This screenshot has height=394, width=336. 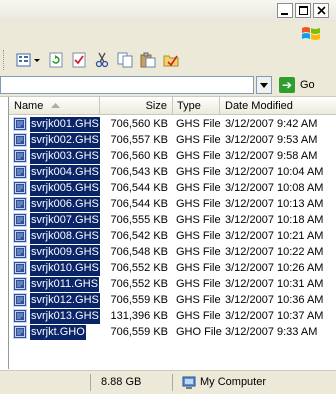 I want to click on paste-button, so click(x=148, y=60).